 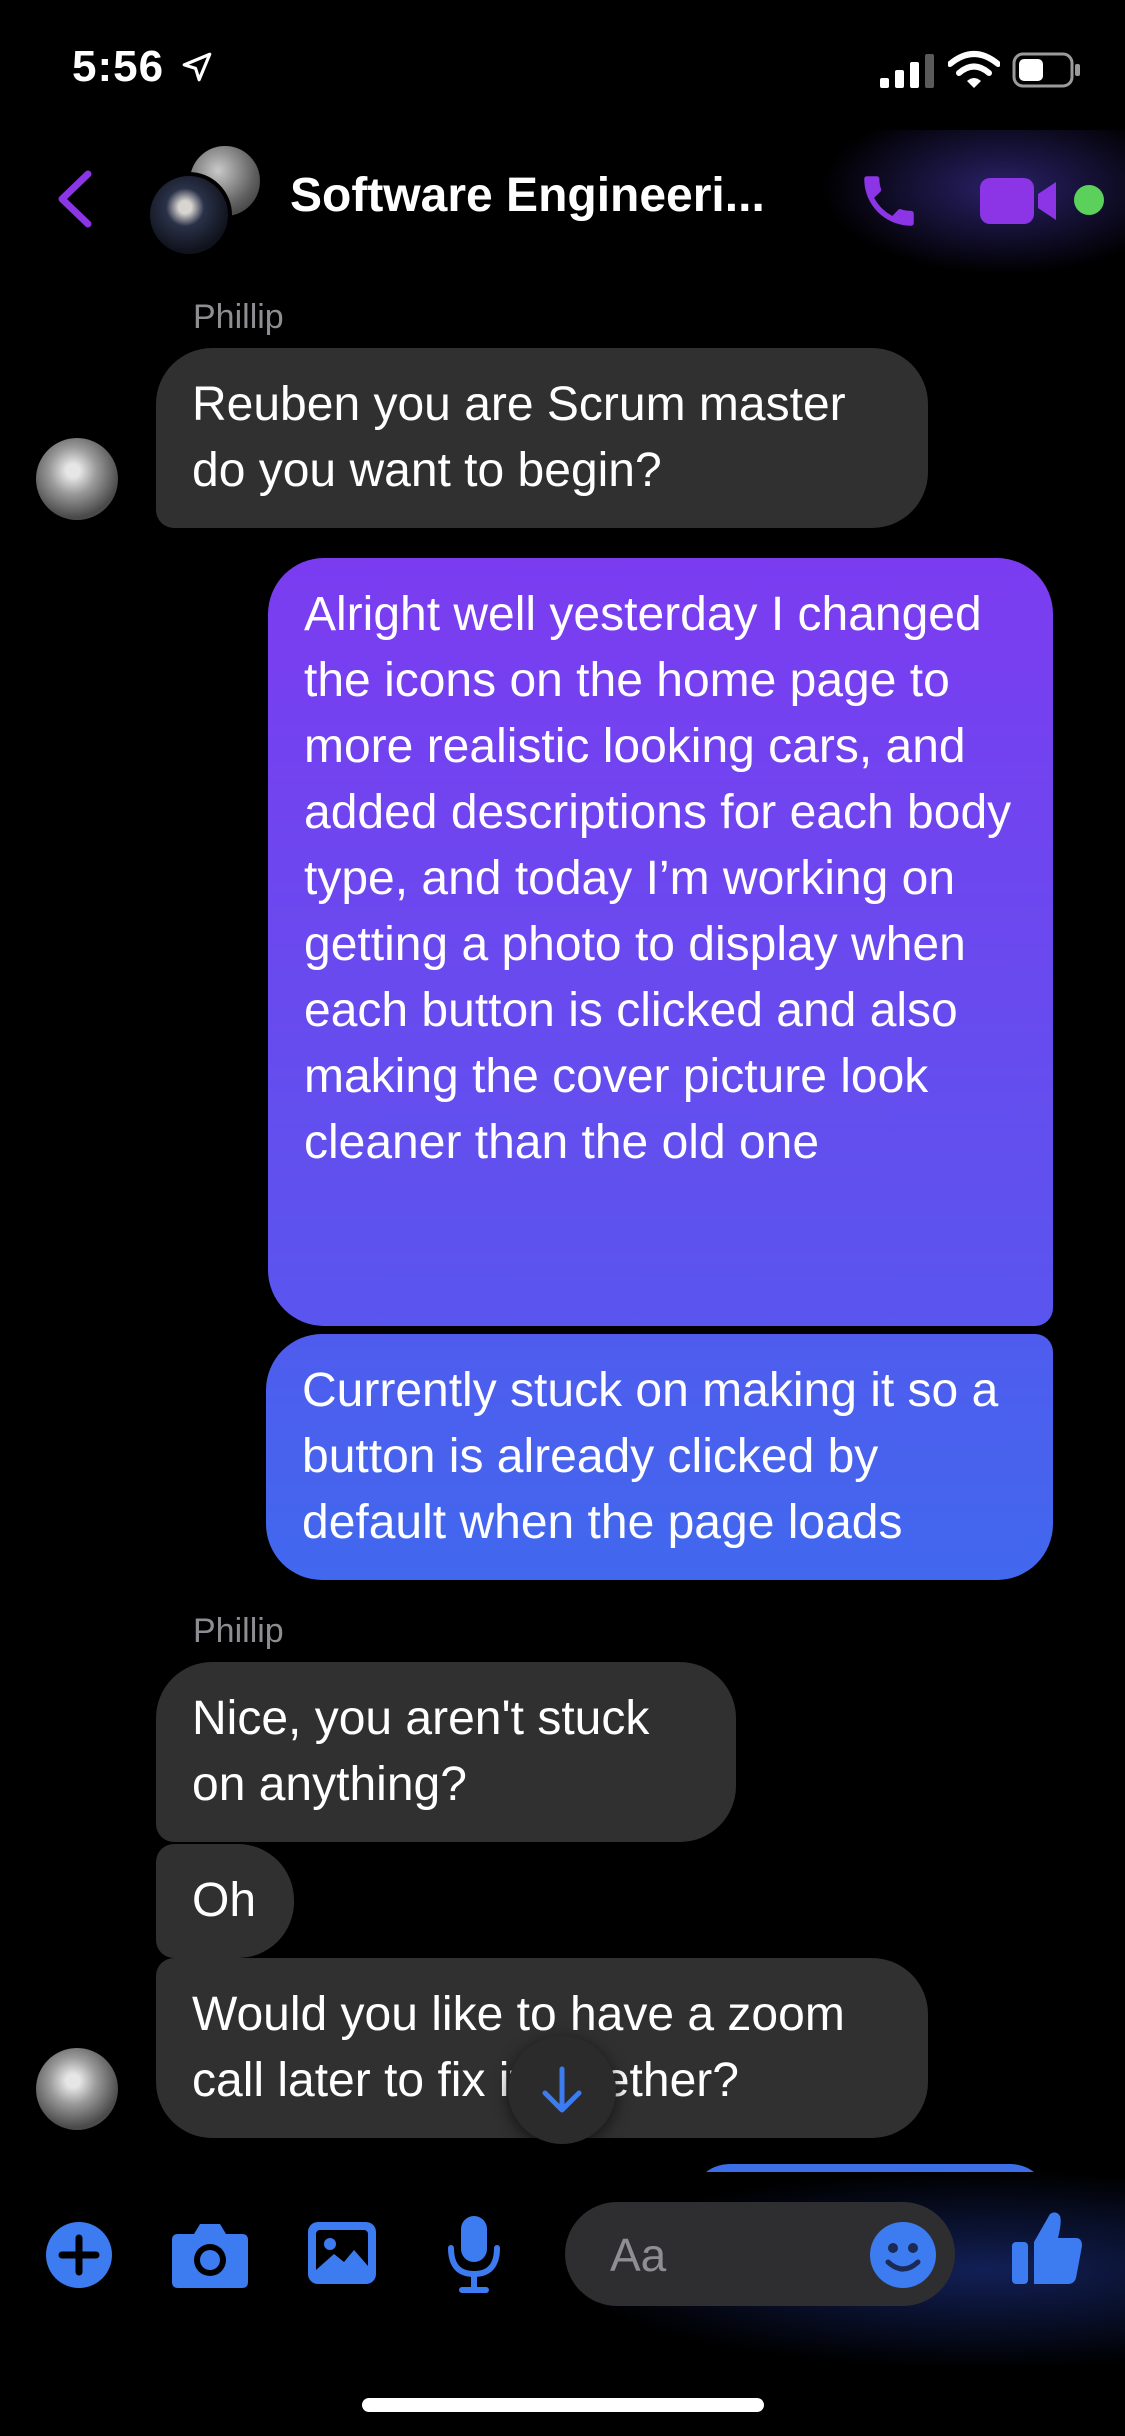 What do you see at coordinates (474, 2254) in the screenshot?
I see `microphone-icon` at bounding box center [474, 2254].